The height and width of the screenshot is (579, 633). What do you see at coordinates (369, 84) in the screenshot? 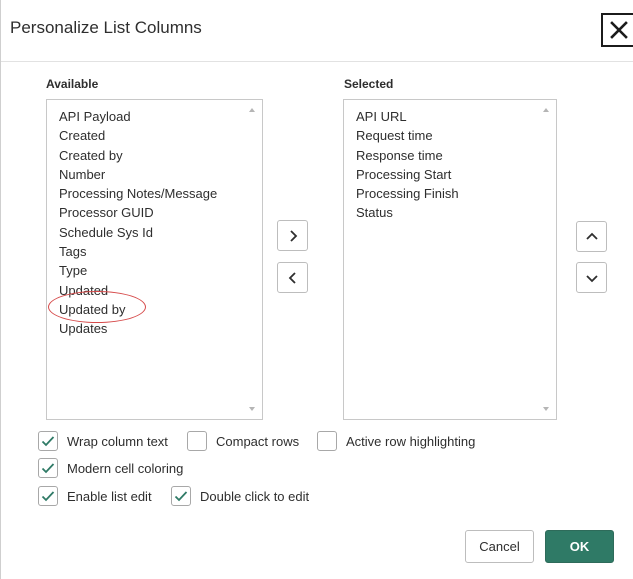
I see `selected-label: Selected` at bounding box center [369, 84].